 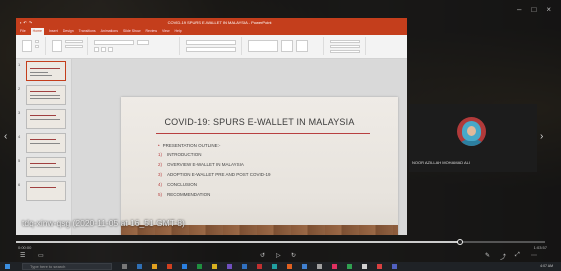 I want to click on slides-group, so click(x=68, y=46).